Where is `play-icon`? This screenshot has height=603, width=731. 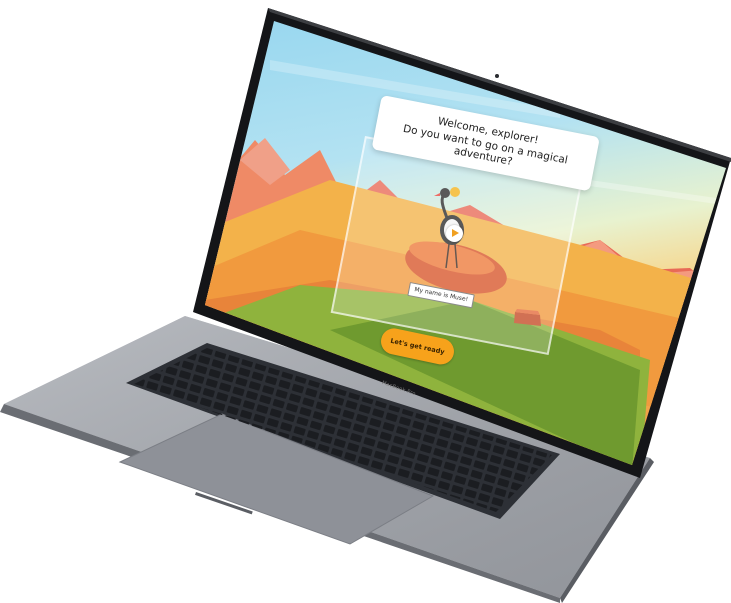 play-icon is located at coordinates (455, 233).